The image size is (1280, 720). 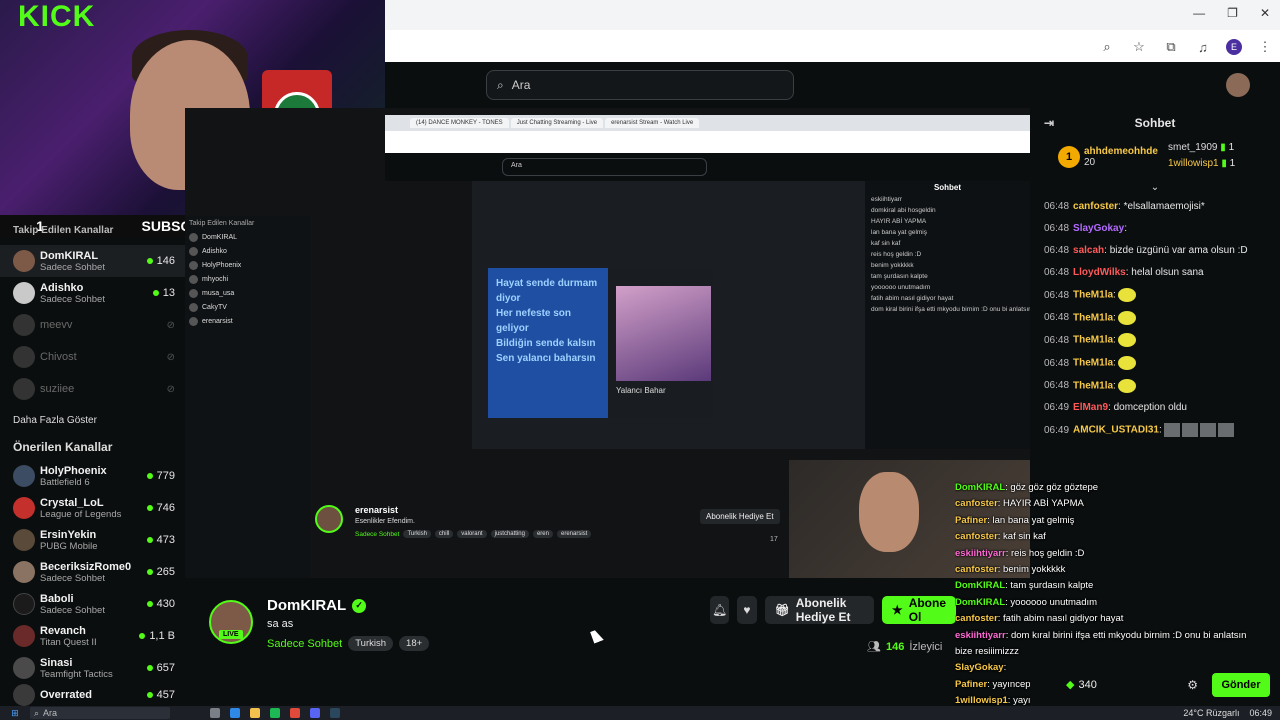 I want to click on sidebar-item-holyphoenix: HolyPhoenix Battlefield 6 779, so click(x=92, y=476).